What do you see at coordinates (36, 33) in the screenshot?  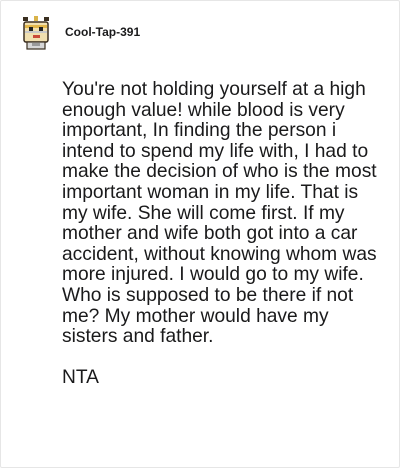 I see `snoo-avatar-icon` at bounding box center [36, 33].